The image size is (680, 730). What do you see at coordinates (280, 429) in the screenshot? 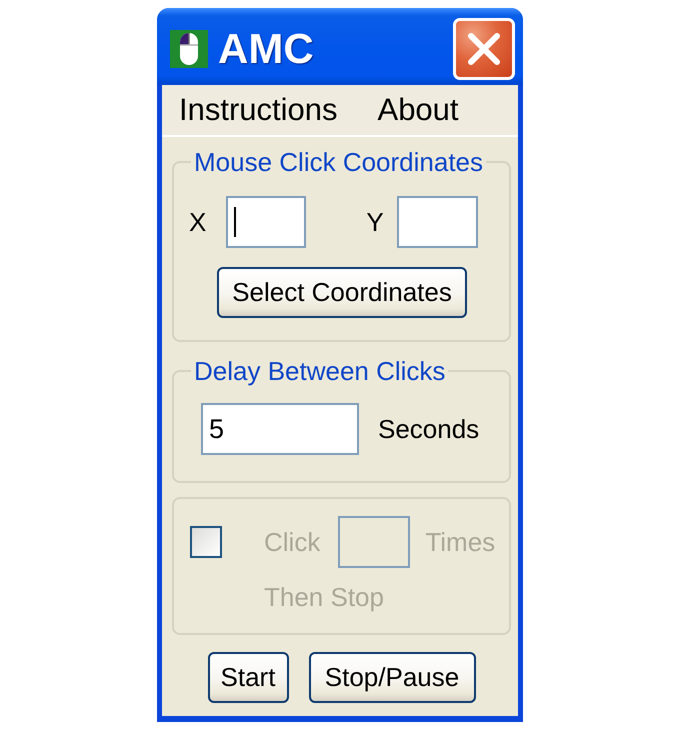
I see `delay-field: 5` at bounding box center [280, 429].